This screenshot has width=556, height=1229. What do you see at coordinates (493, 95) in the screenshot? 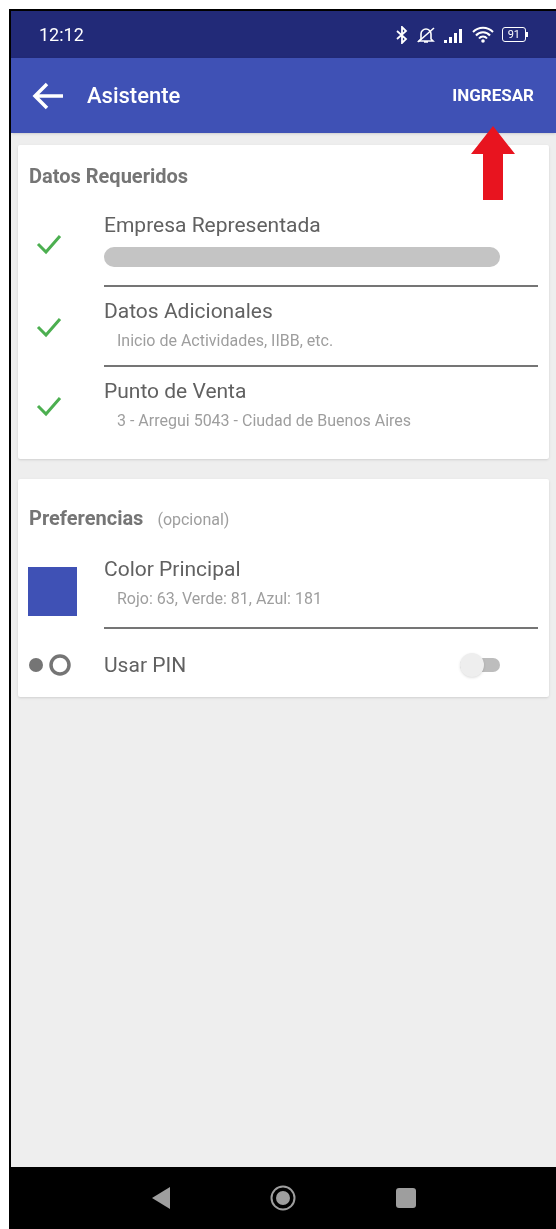
I see `ingresar-button: INGRESAR` at bounding box center [493, 95].